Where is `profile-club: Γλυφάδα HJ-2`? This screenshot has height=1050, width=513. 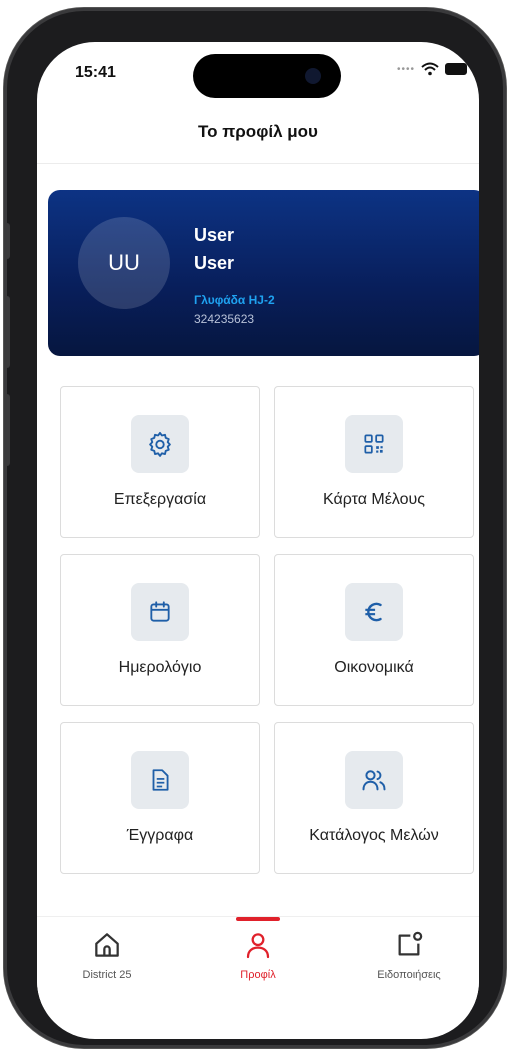
profile-club: Γλυφάδα HJ-2 is located at coordinates (234, 300).